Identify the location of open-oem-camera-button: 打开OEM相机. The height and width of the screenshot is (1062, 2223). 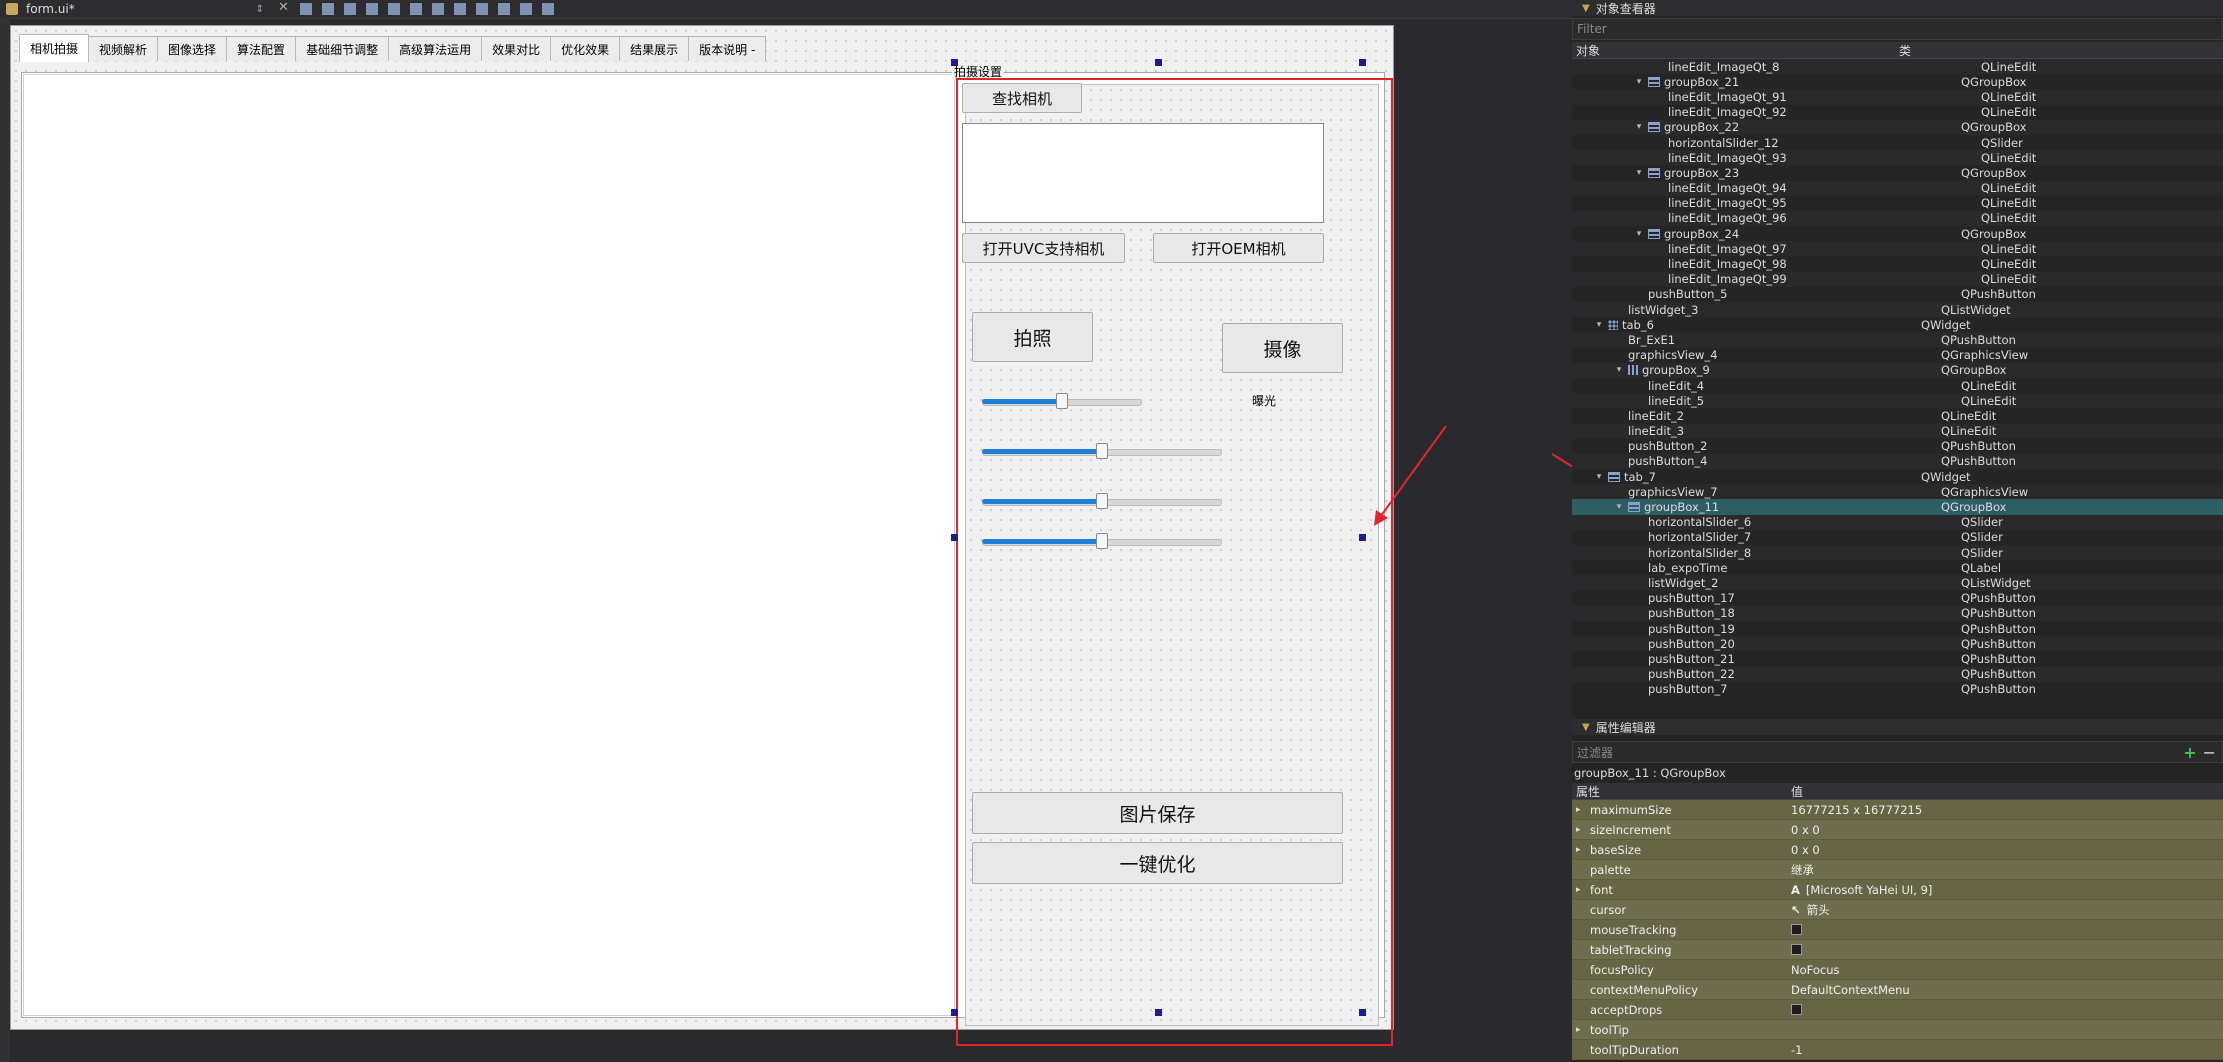
(1238, 248).